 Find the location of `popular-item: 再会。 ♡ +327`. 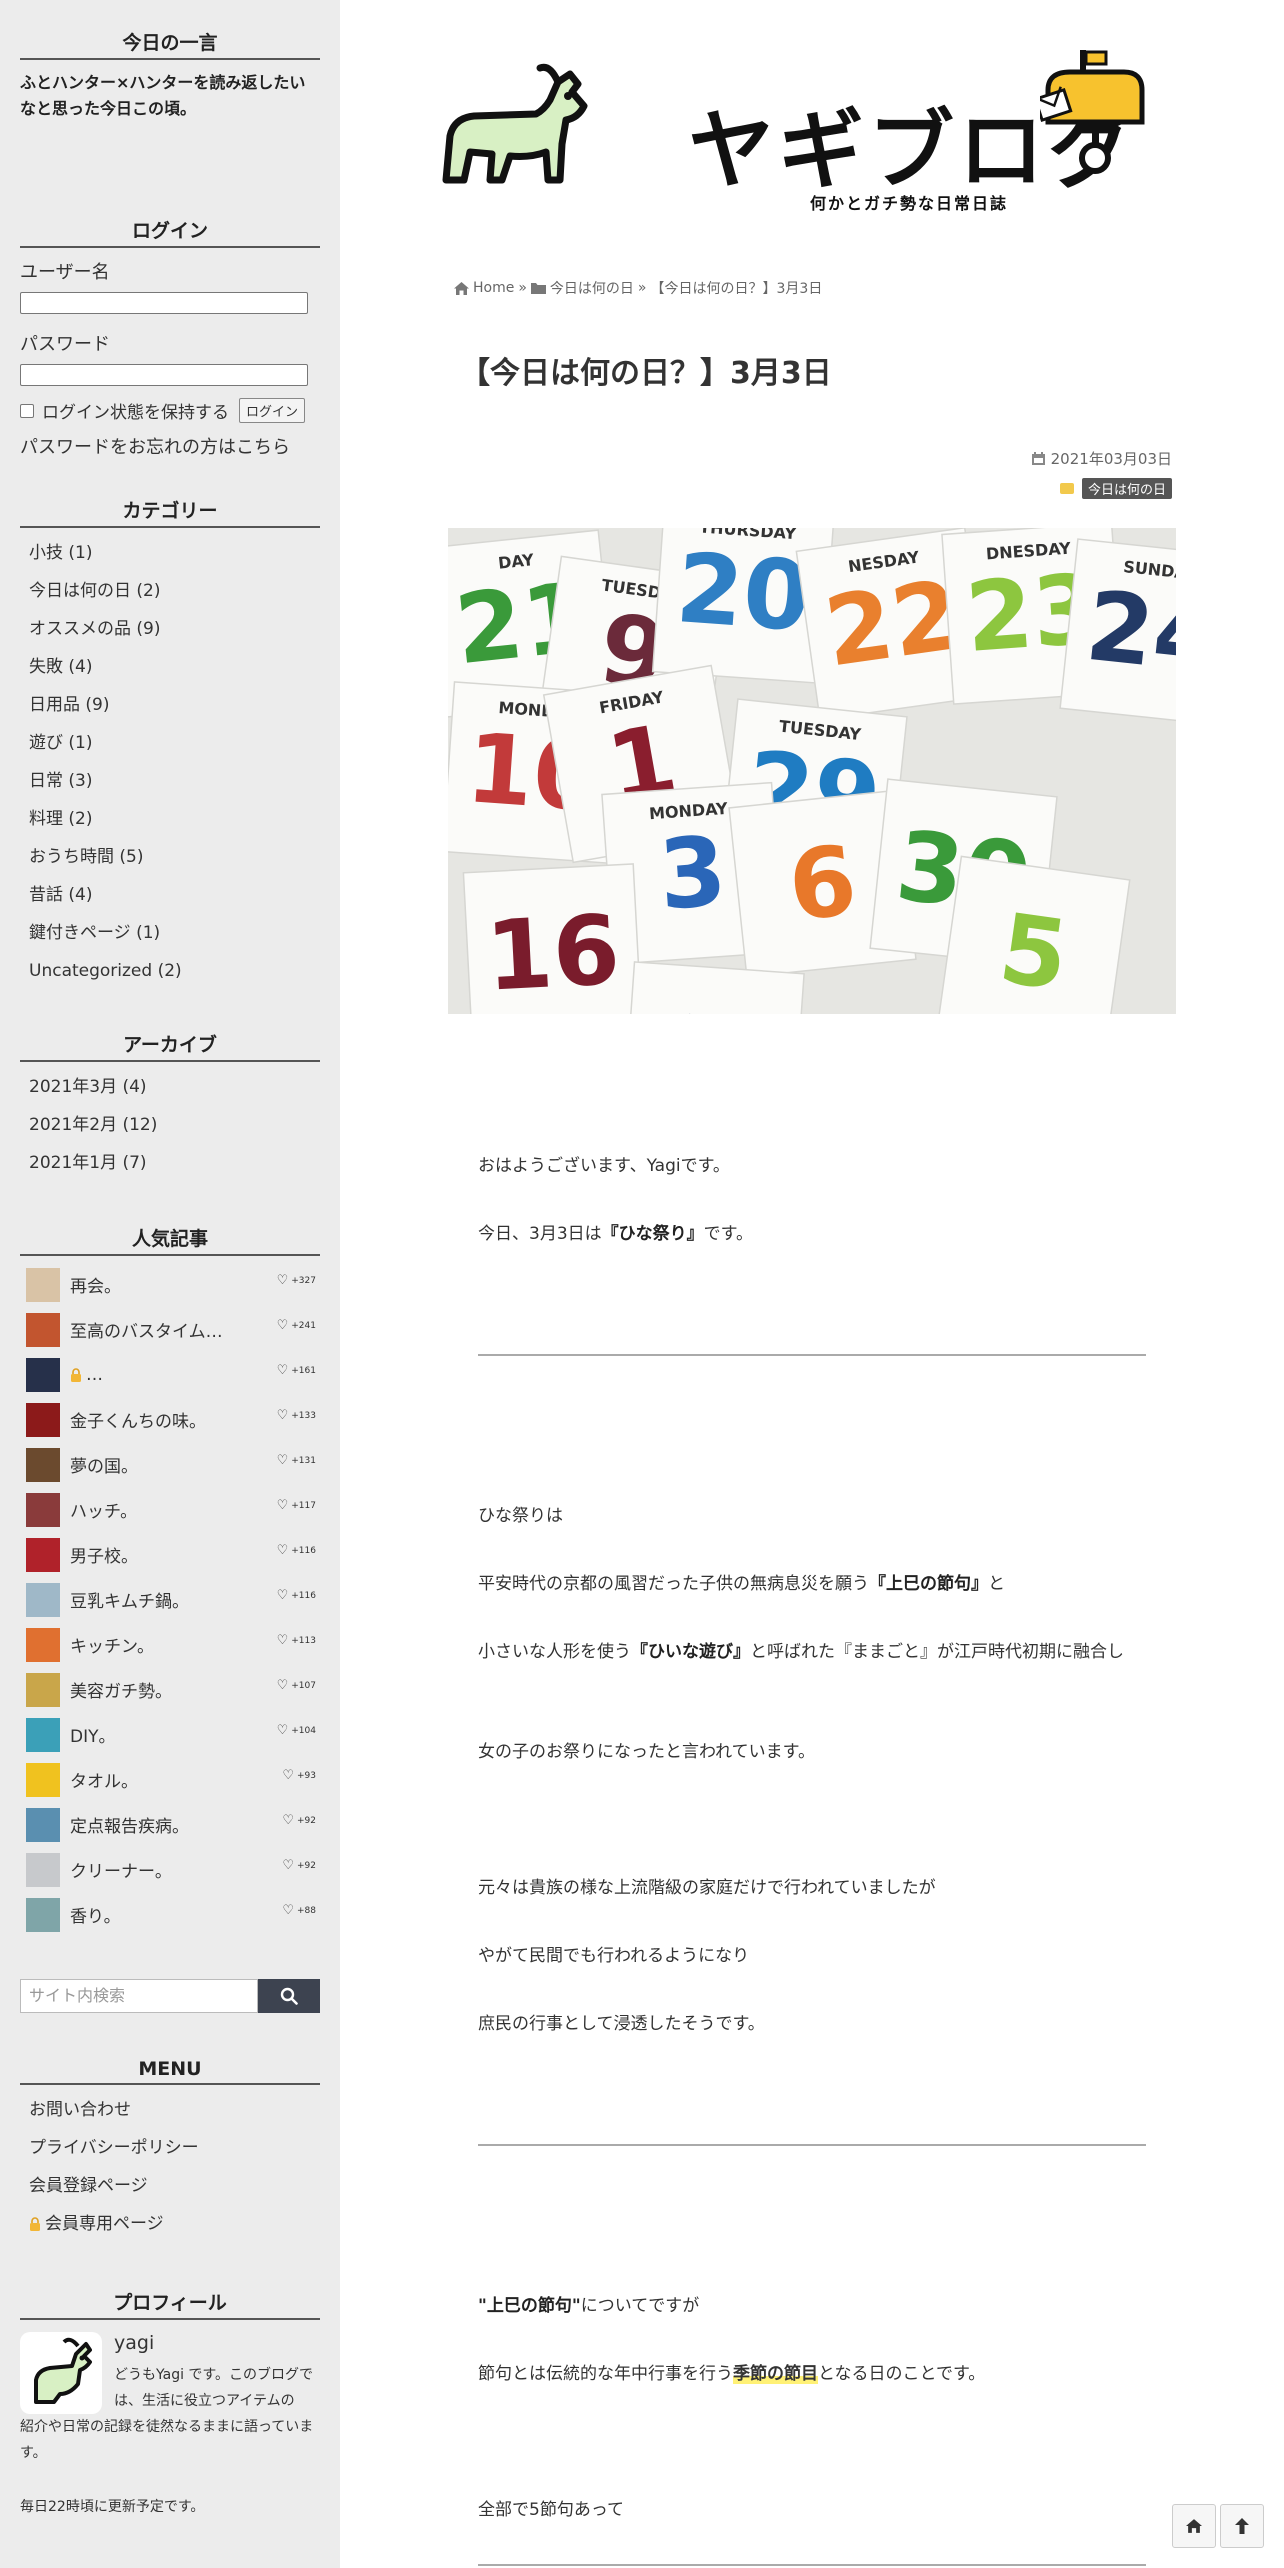

popular-item: 再会。 ♡ +327 is located at coordinates (170, 1284).